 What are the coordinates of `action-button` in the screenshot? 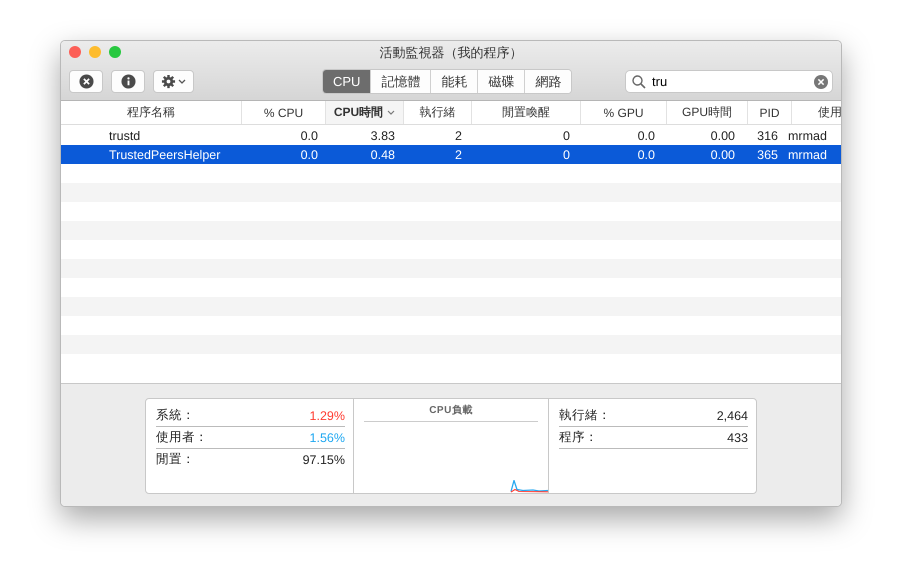 It's located at (173, 81).